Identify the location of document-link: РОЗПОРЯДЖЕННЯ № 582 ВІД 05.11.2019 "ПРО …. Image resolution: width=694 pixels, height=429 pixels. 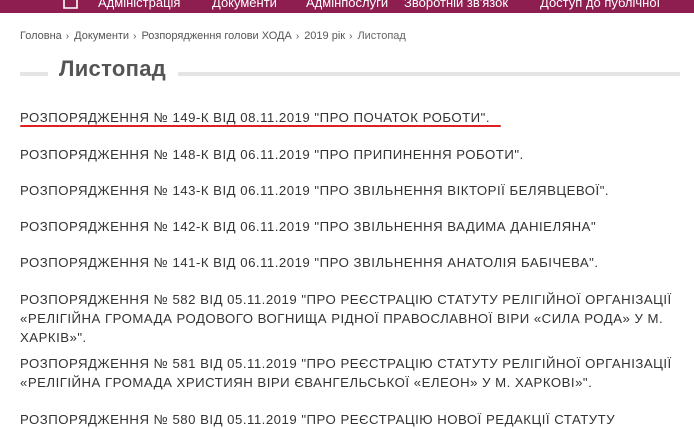
(355, 318).